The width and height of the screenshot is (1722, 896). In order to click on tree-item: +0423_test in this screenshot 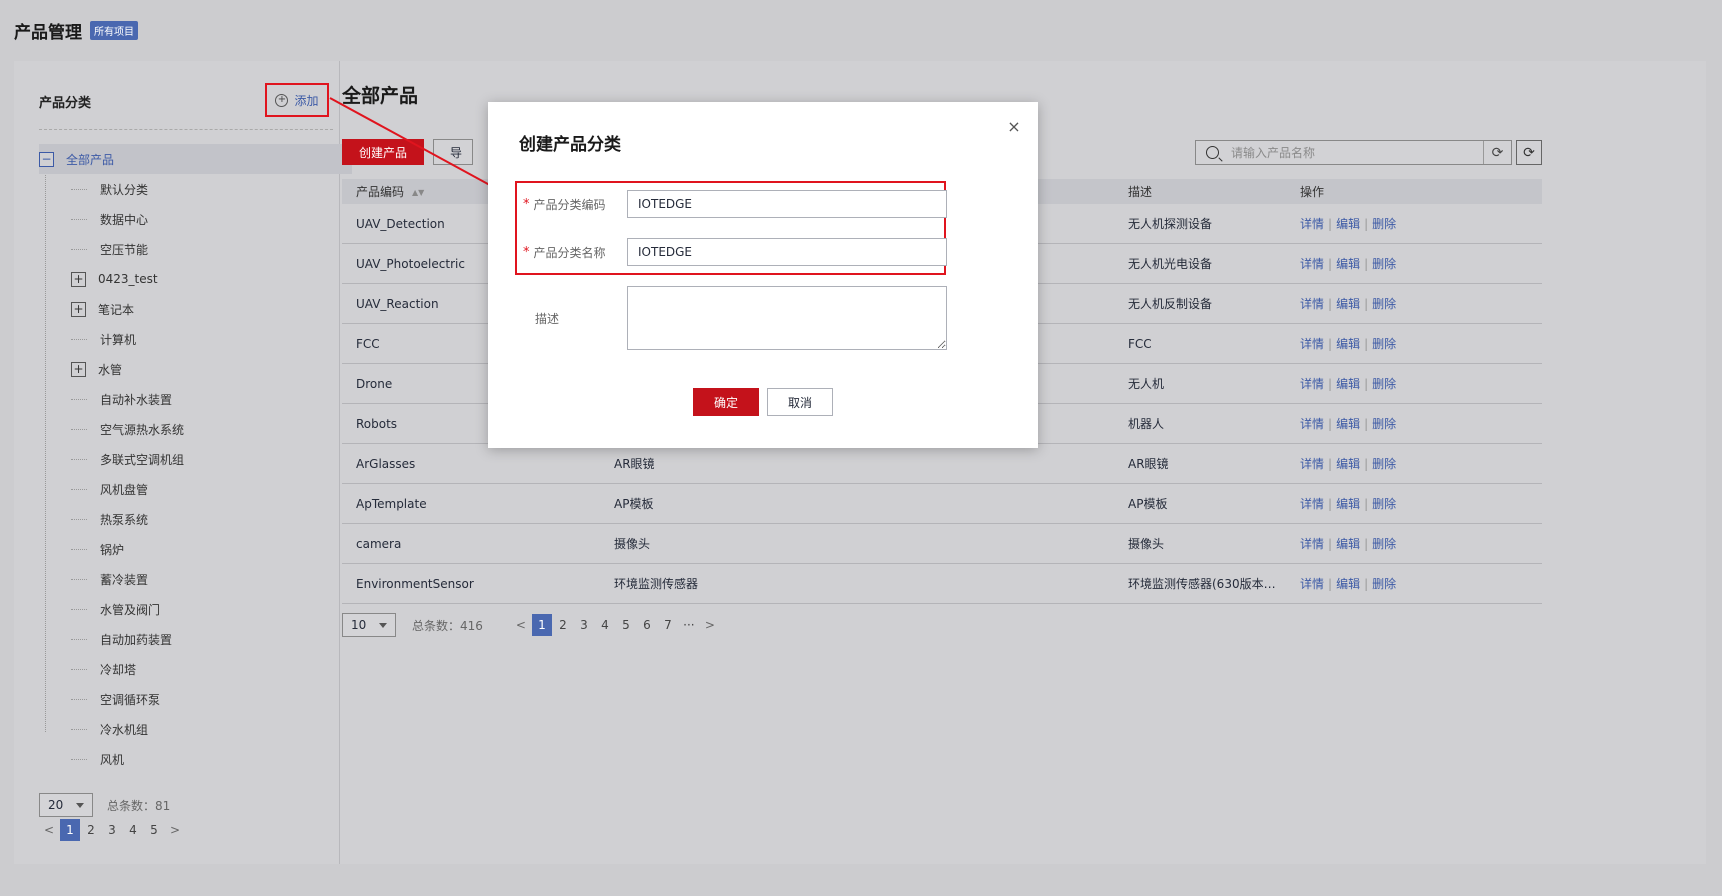, I will do `click(195, 279)`.